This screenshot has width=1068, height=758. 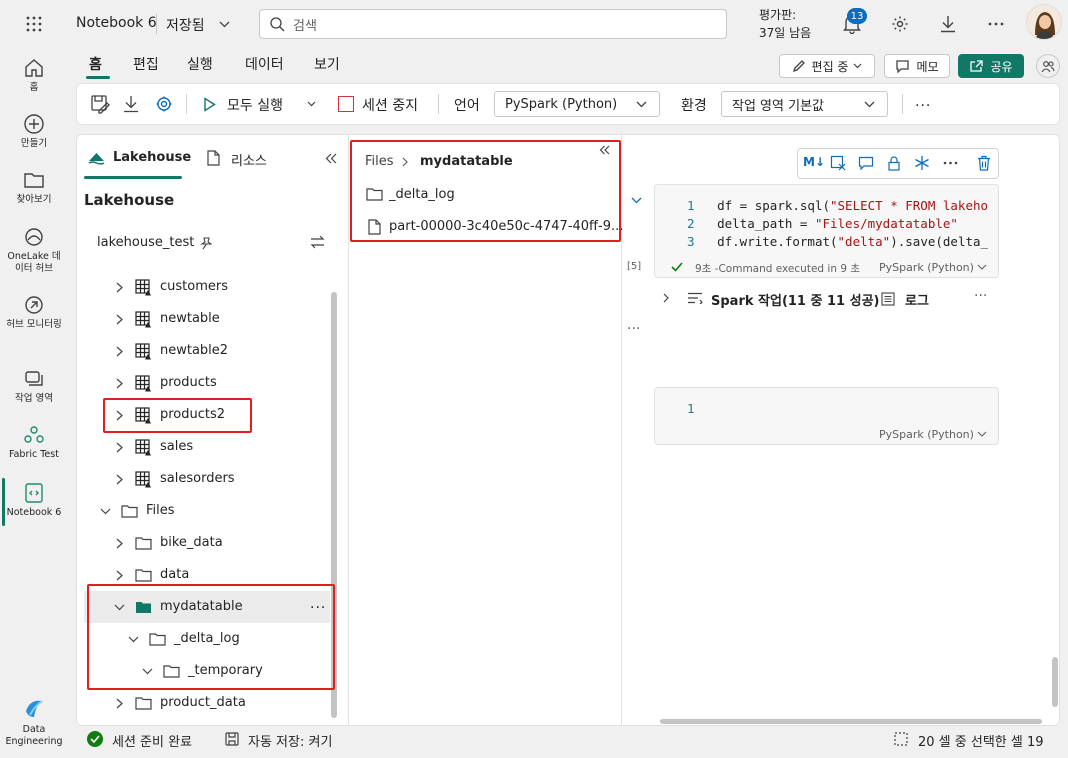 What do you see at coordinates (207, 383) in the screenshot?
I see `tree-item: products` at bounding box center [207, 383].